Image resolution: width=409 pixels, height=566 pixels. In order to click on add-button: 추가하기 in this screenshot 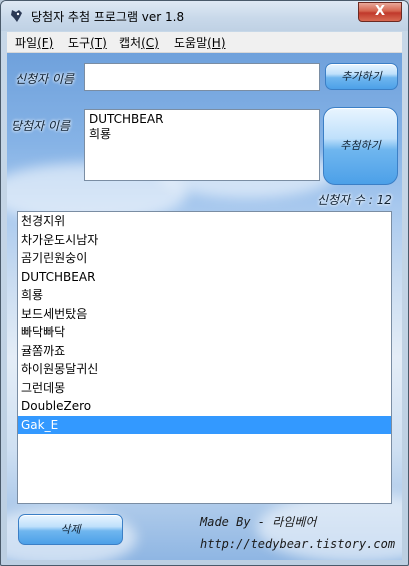, I will do `click(361, 76)`.